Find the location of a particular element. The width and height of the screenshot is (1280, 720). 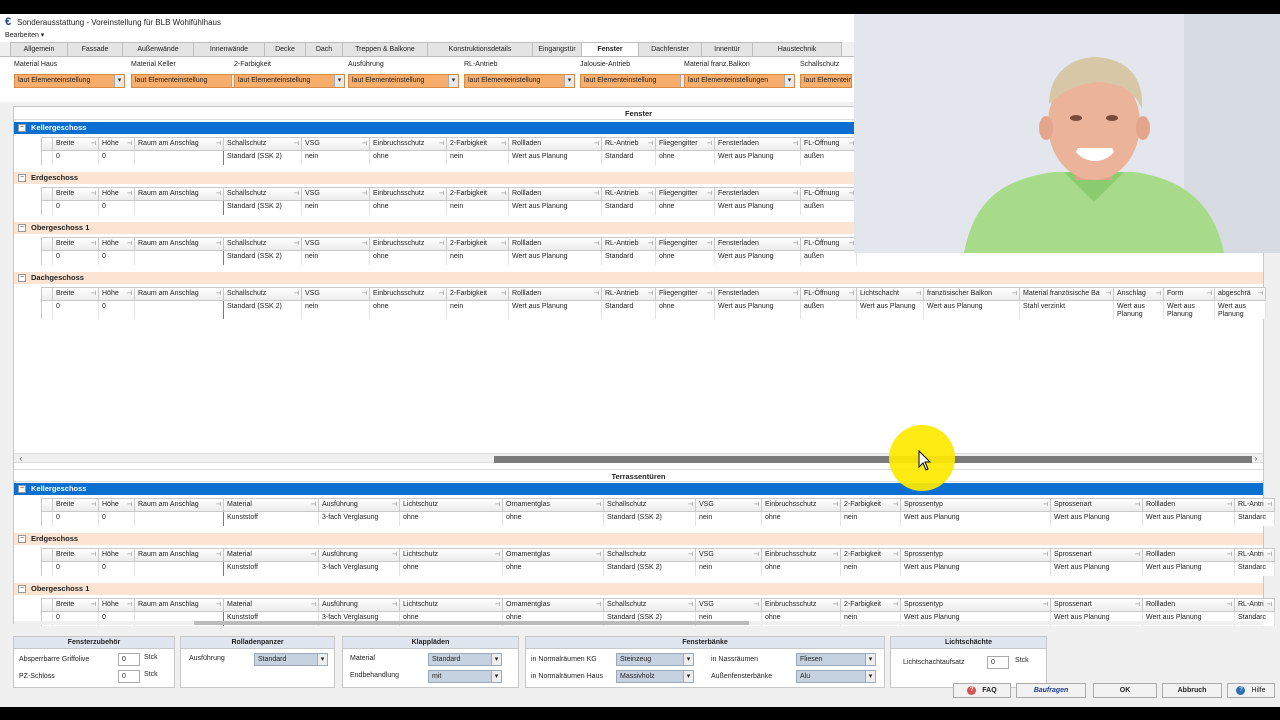

cell-einbruchsschutz: ohne is located at coordinates (801, 569).